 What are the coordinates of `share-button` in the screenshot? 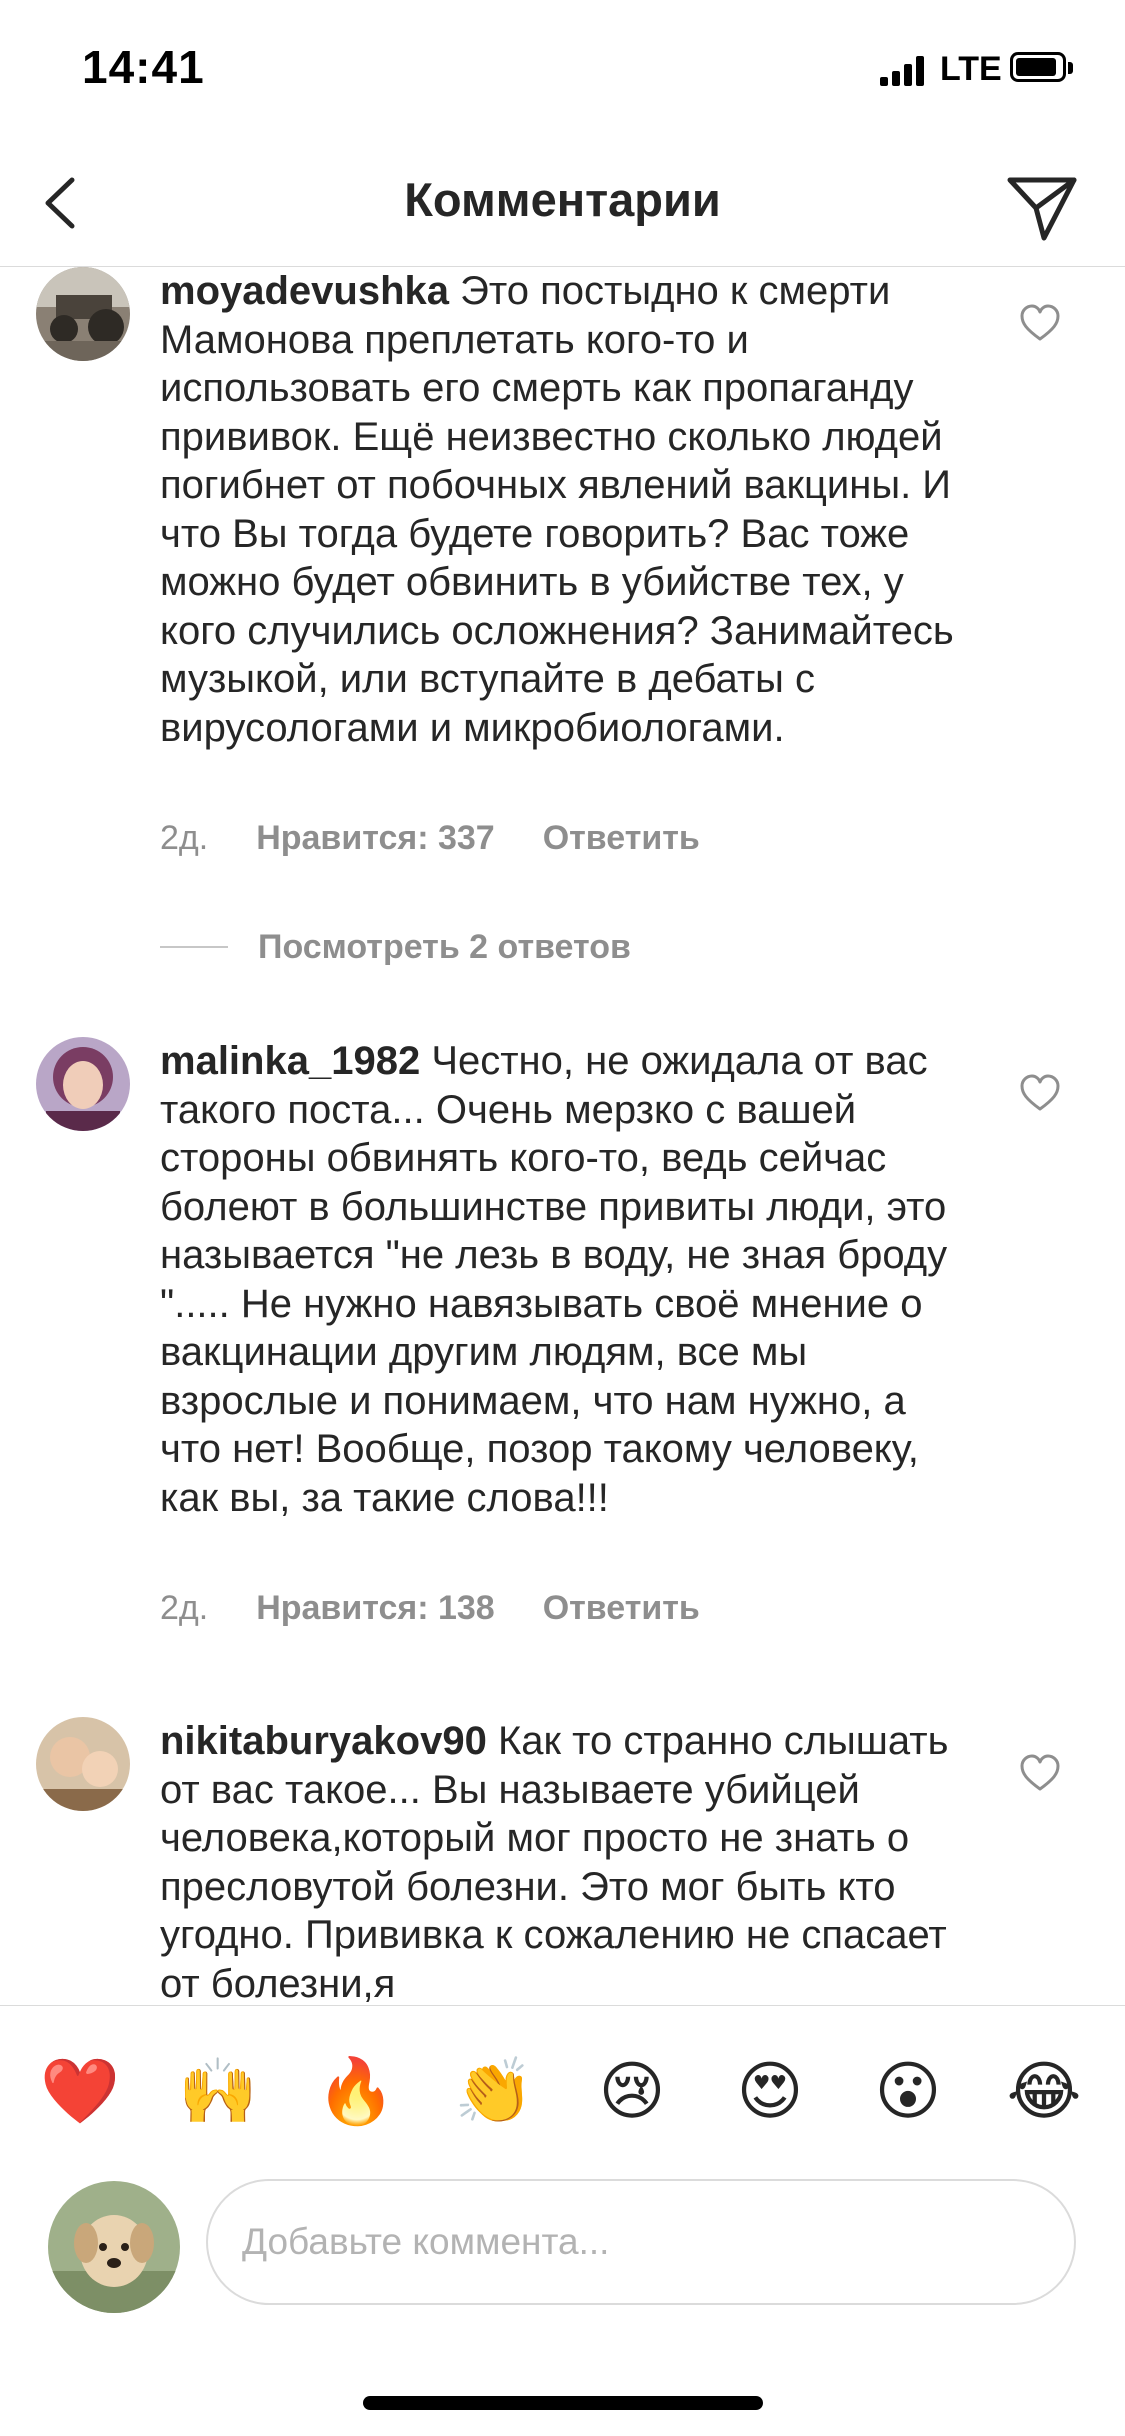 It's located at (1042, 204).